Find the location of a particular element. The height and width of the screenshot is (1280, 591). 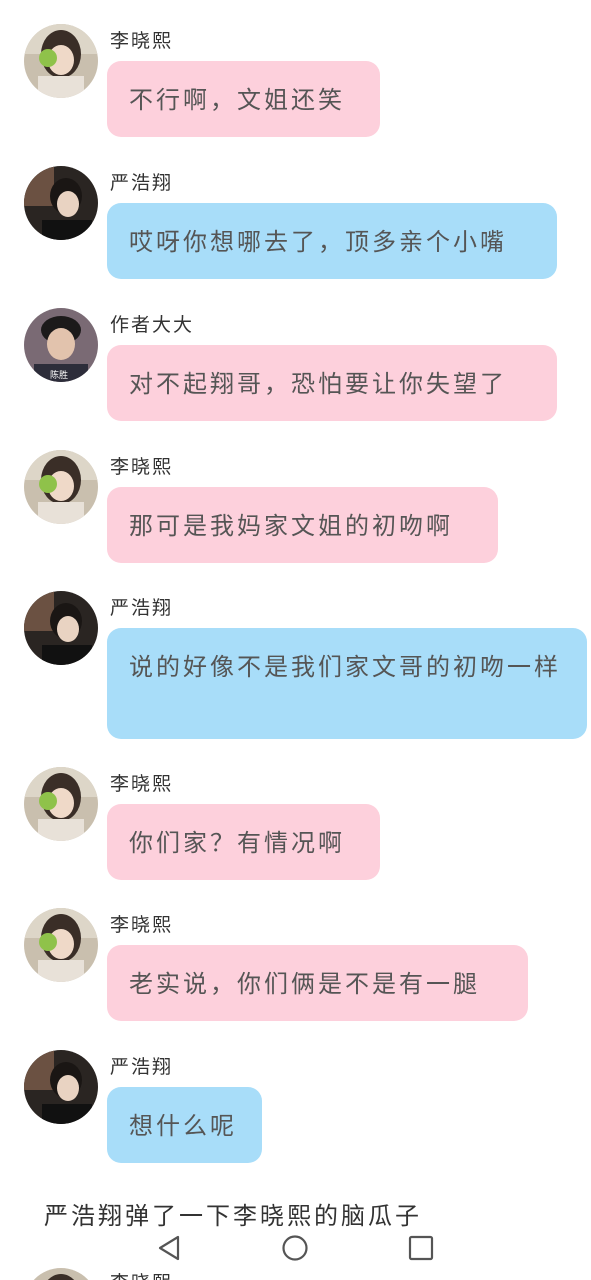

message-bubble: 对不起翔哥，恐怕要让你失望了 is located at coordinates (332, 383).